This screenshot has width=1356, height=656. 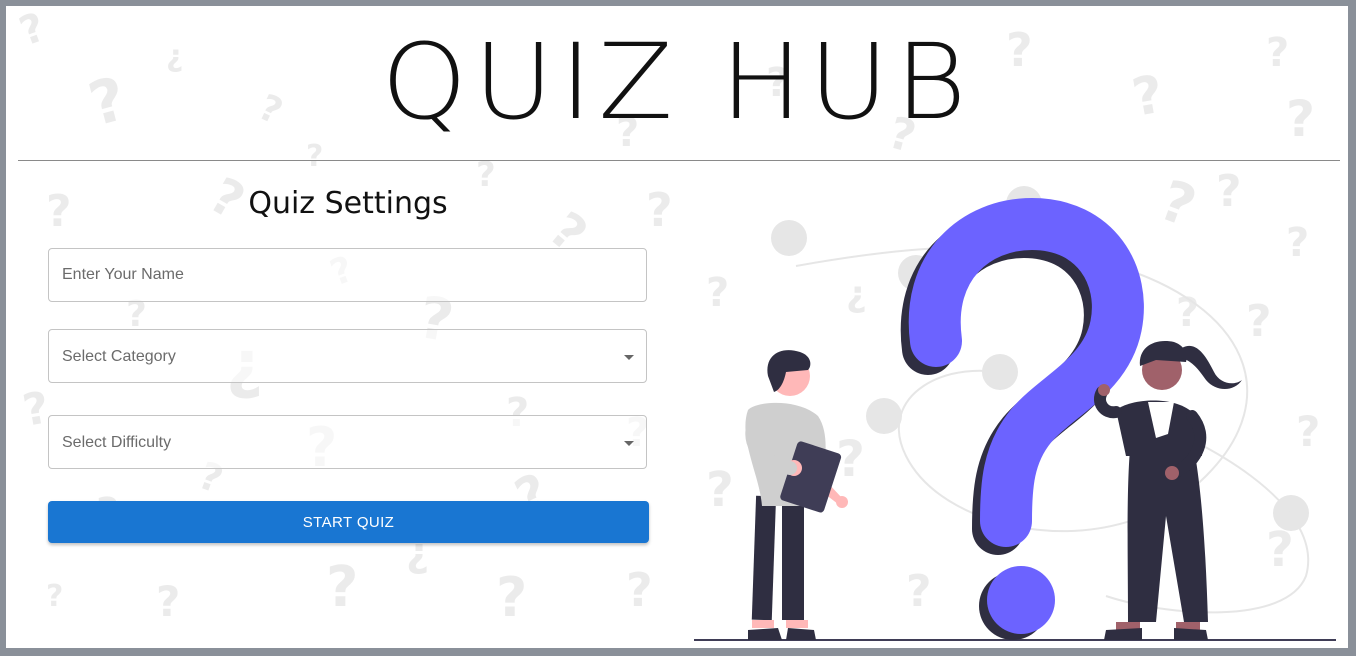 What do you see at coordinates (348, 522) in the screenshot?
I see `start-quiz-button: START QUIZ` at bounding box center [348, 522].